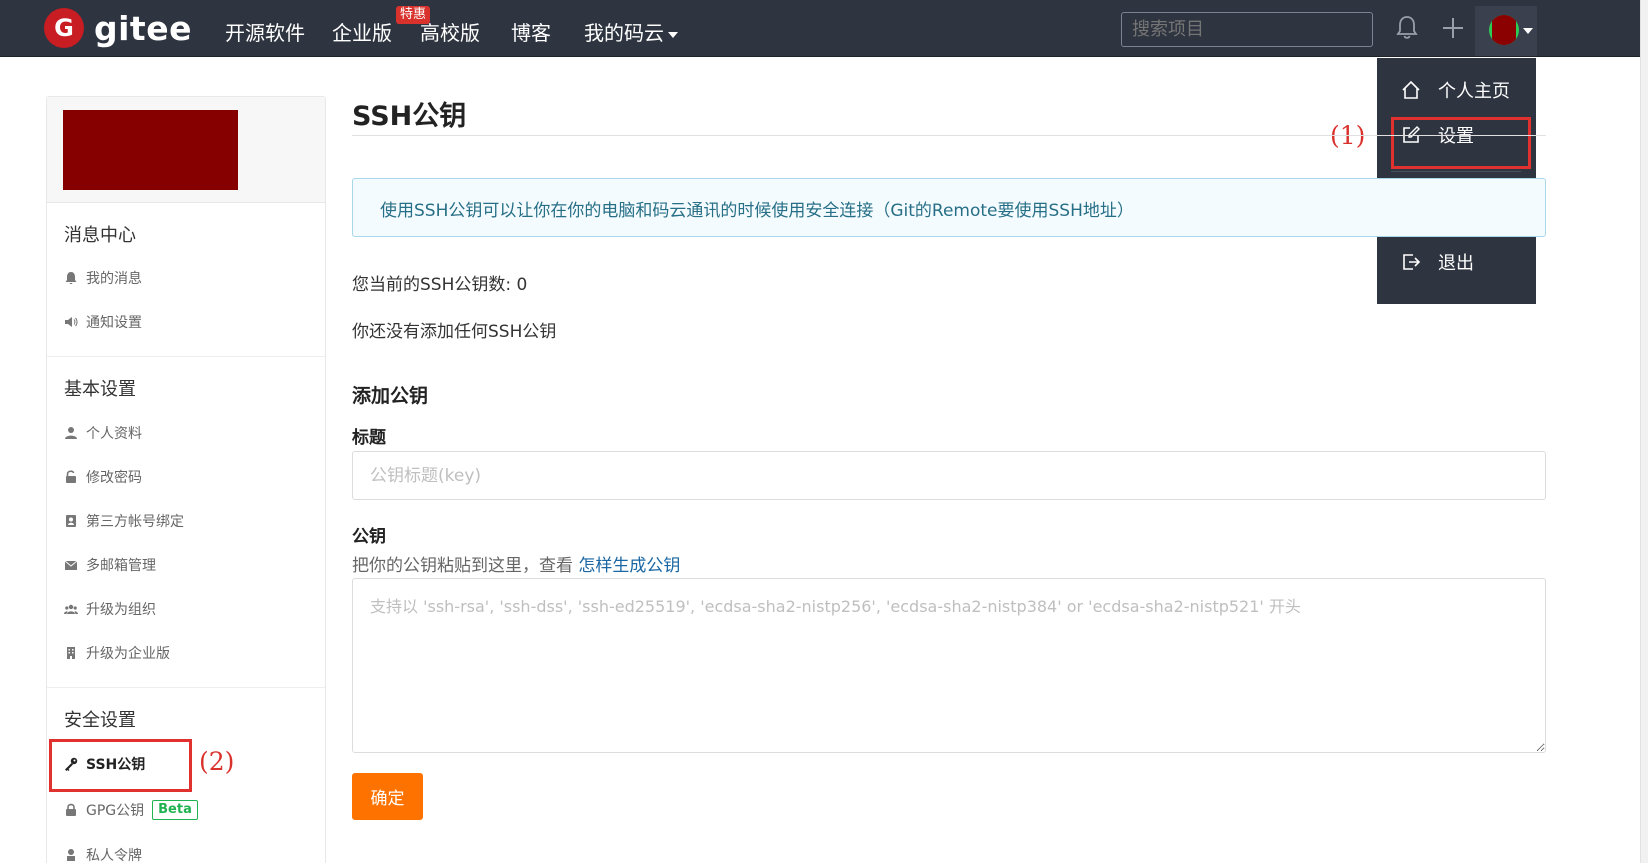  I want to click on sidebar-item-label: 修改密码, so click(114, 478).